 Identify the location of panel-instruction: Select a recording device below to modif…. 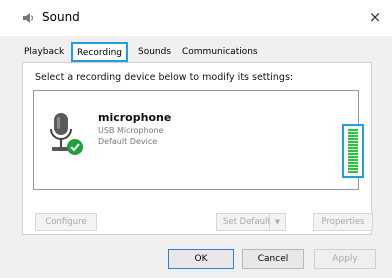
(164, 77).